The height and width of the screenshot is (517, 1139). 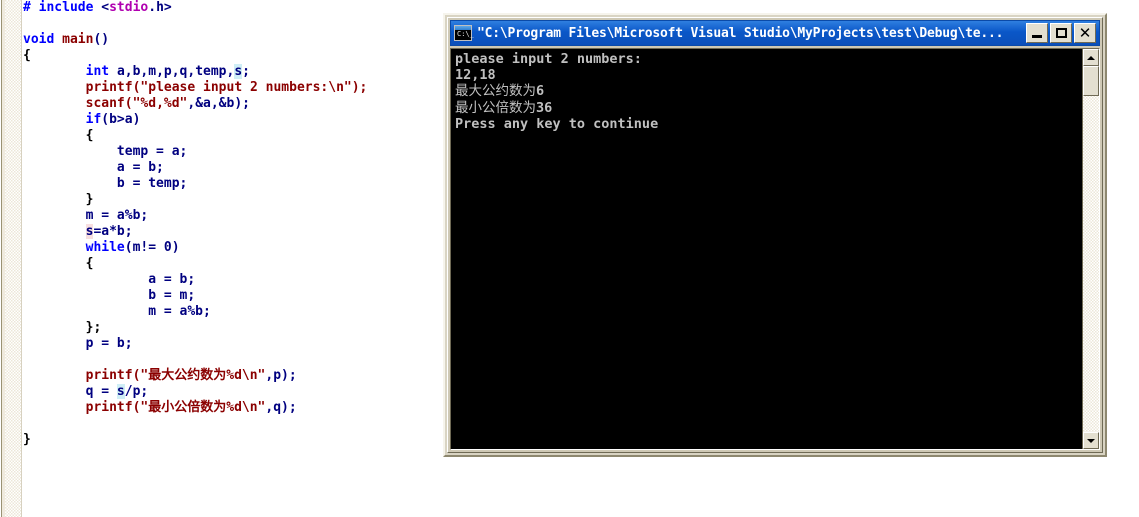 I want to click on console-icon-prompt-label: C:\_, so click(x=465, y=34).